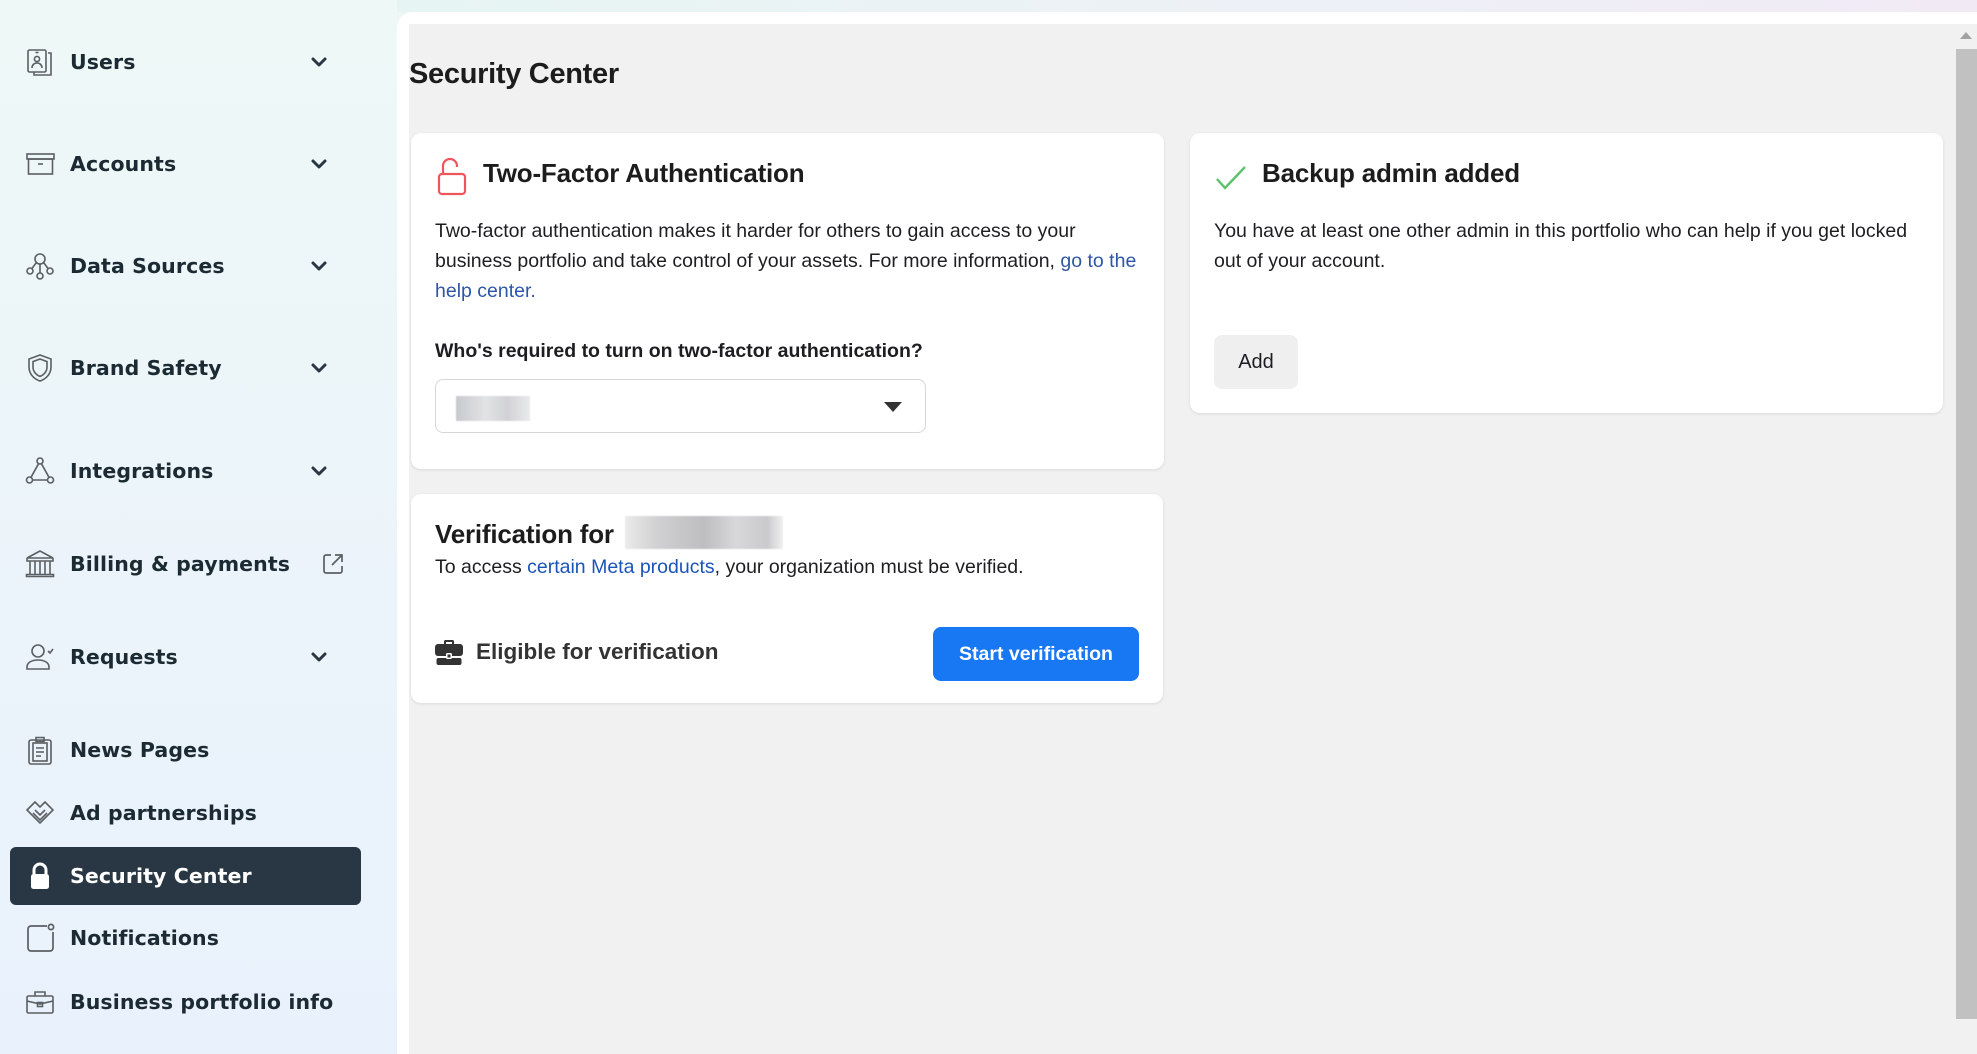  Describe the element at coordinates (40, 657) in the screenshot. I see `person-check-icon` at that location.